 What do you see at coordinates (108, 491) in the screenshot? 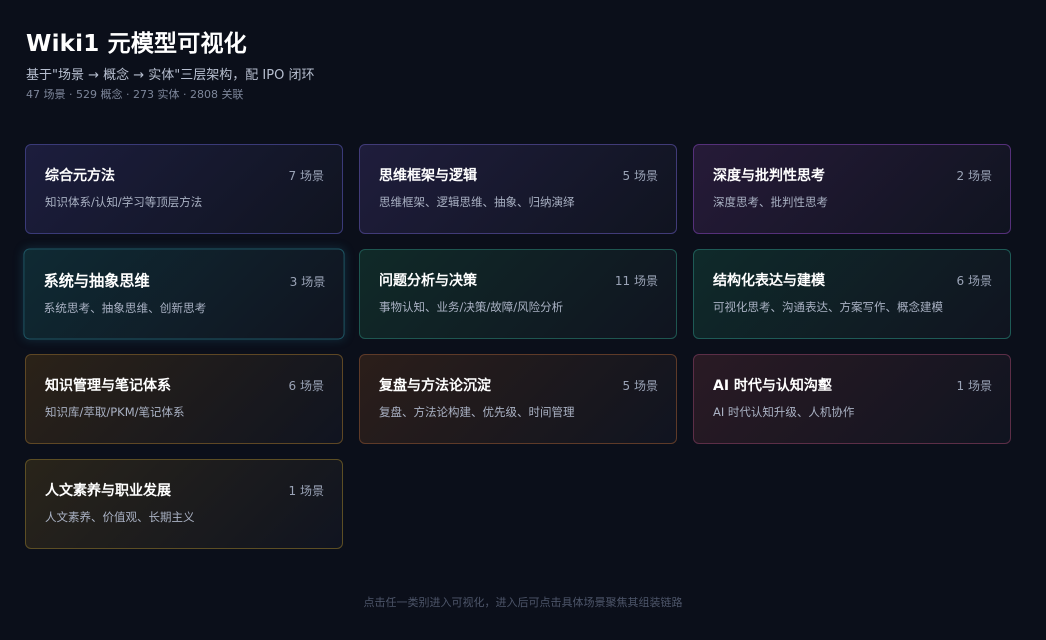
I see `card-title: 人文素养与职业发展` at bounding box center [108, 491].